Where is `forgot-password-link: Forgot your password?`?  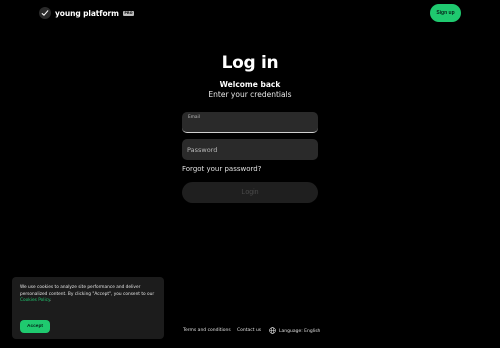 forgot-password-link: Forgot your password? is located at coordinates (221, 169).